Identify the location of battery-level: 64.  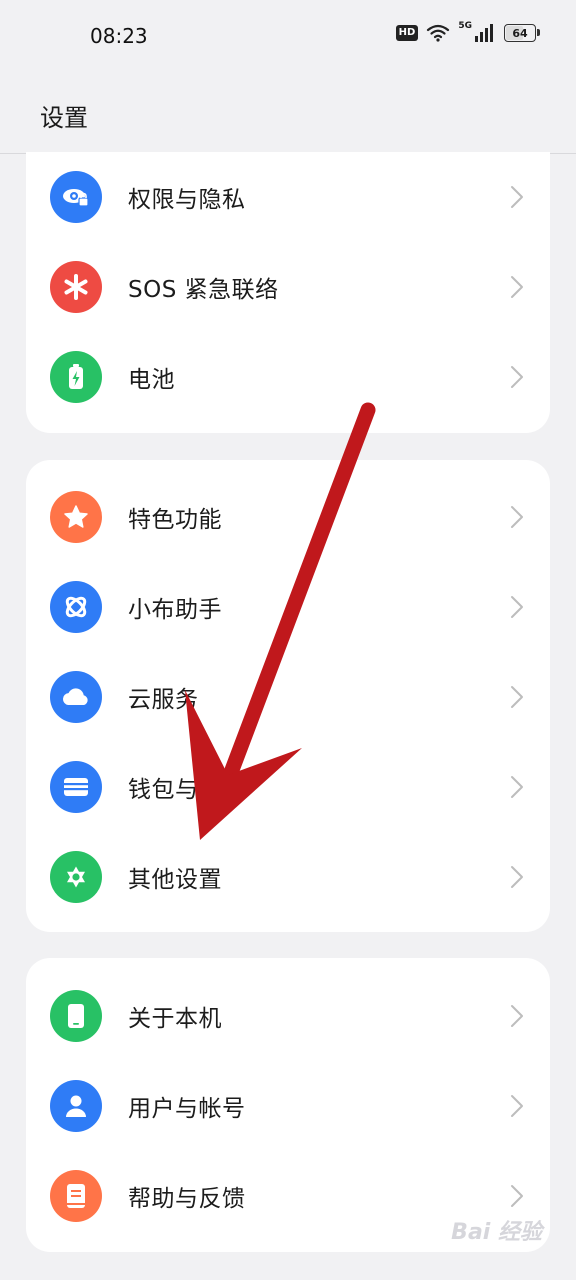
(520, 33).